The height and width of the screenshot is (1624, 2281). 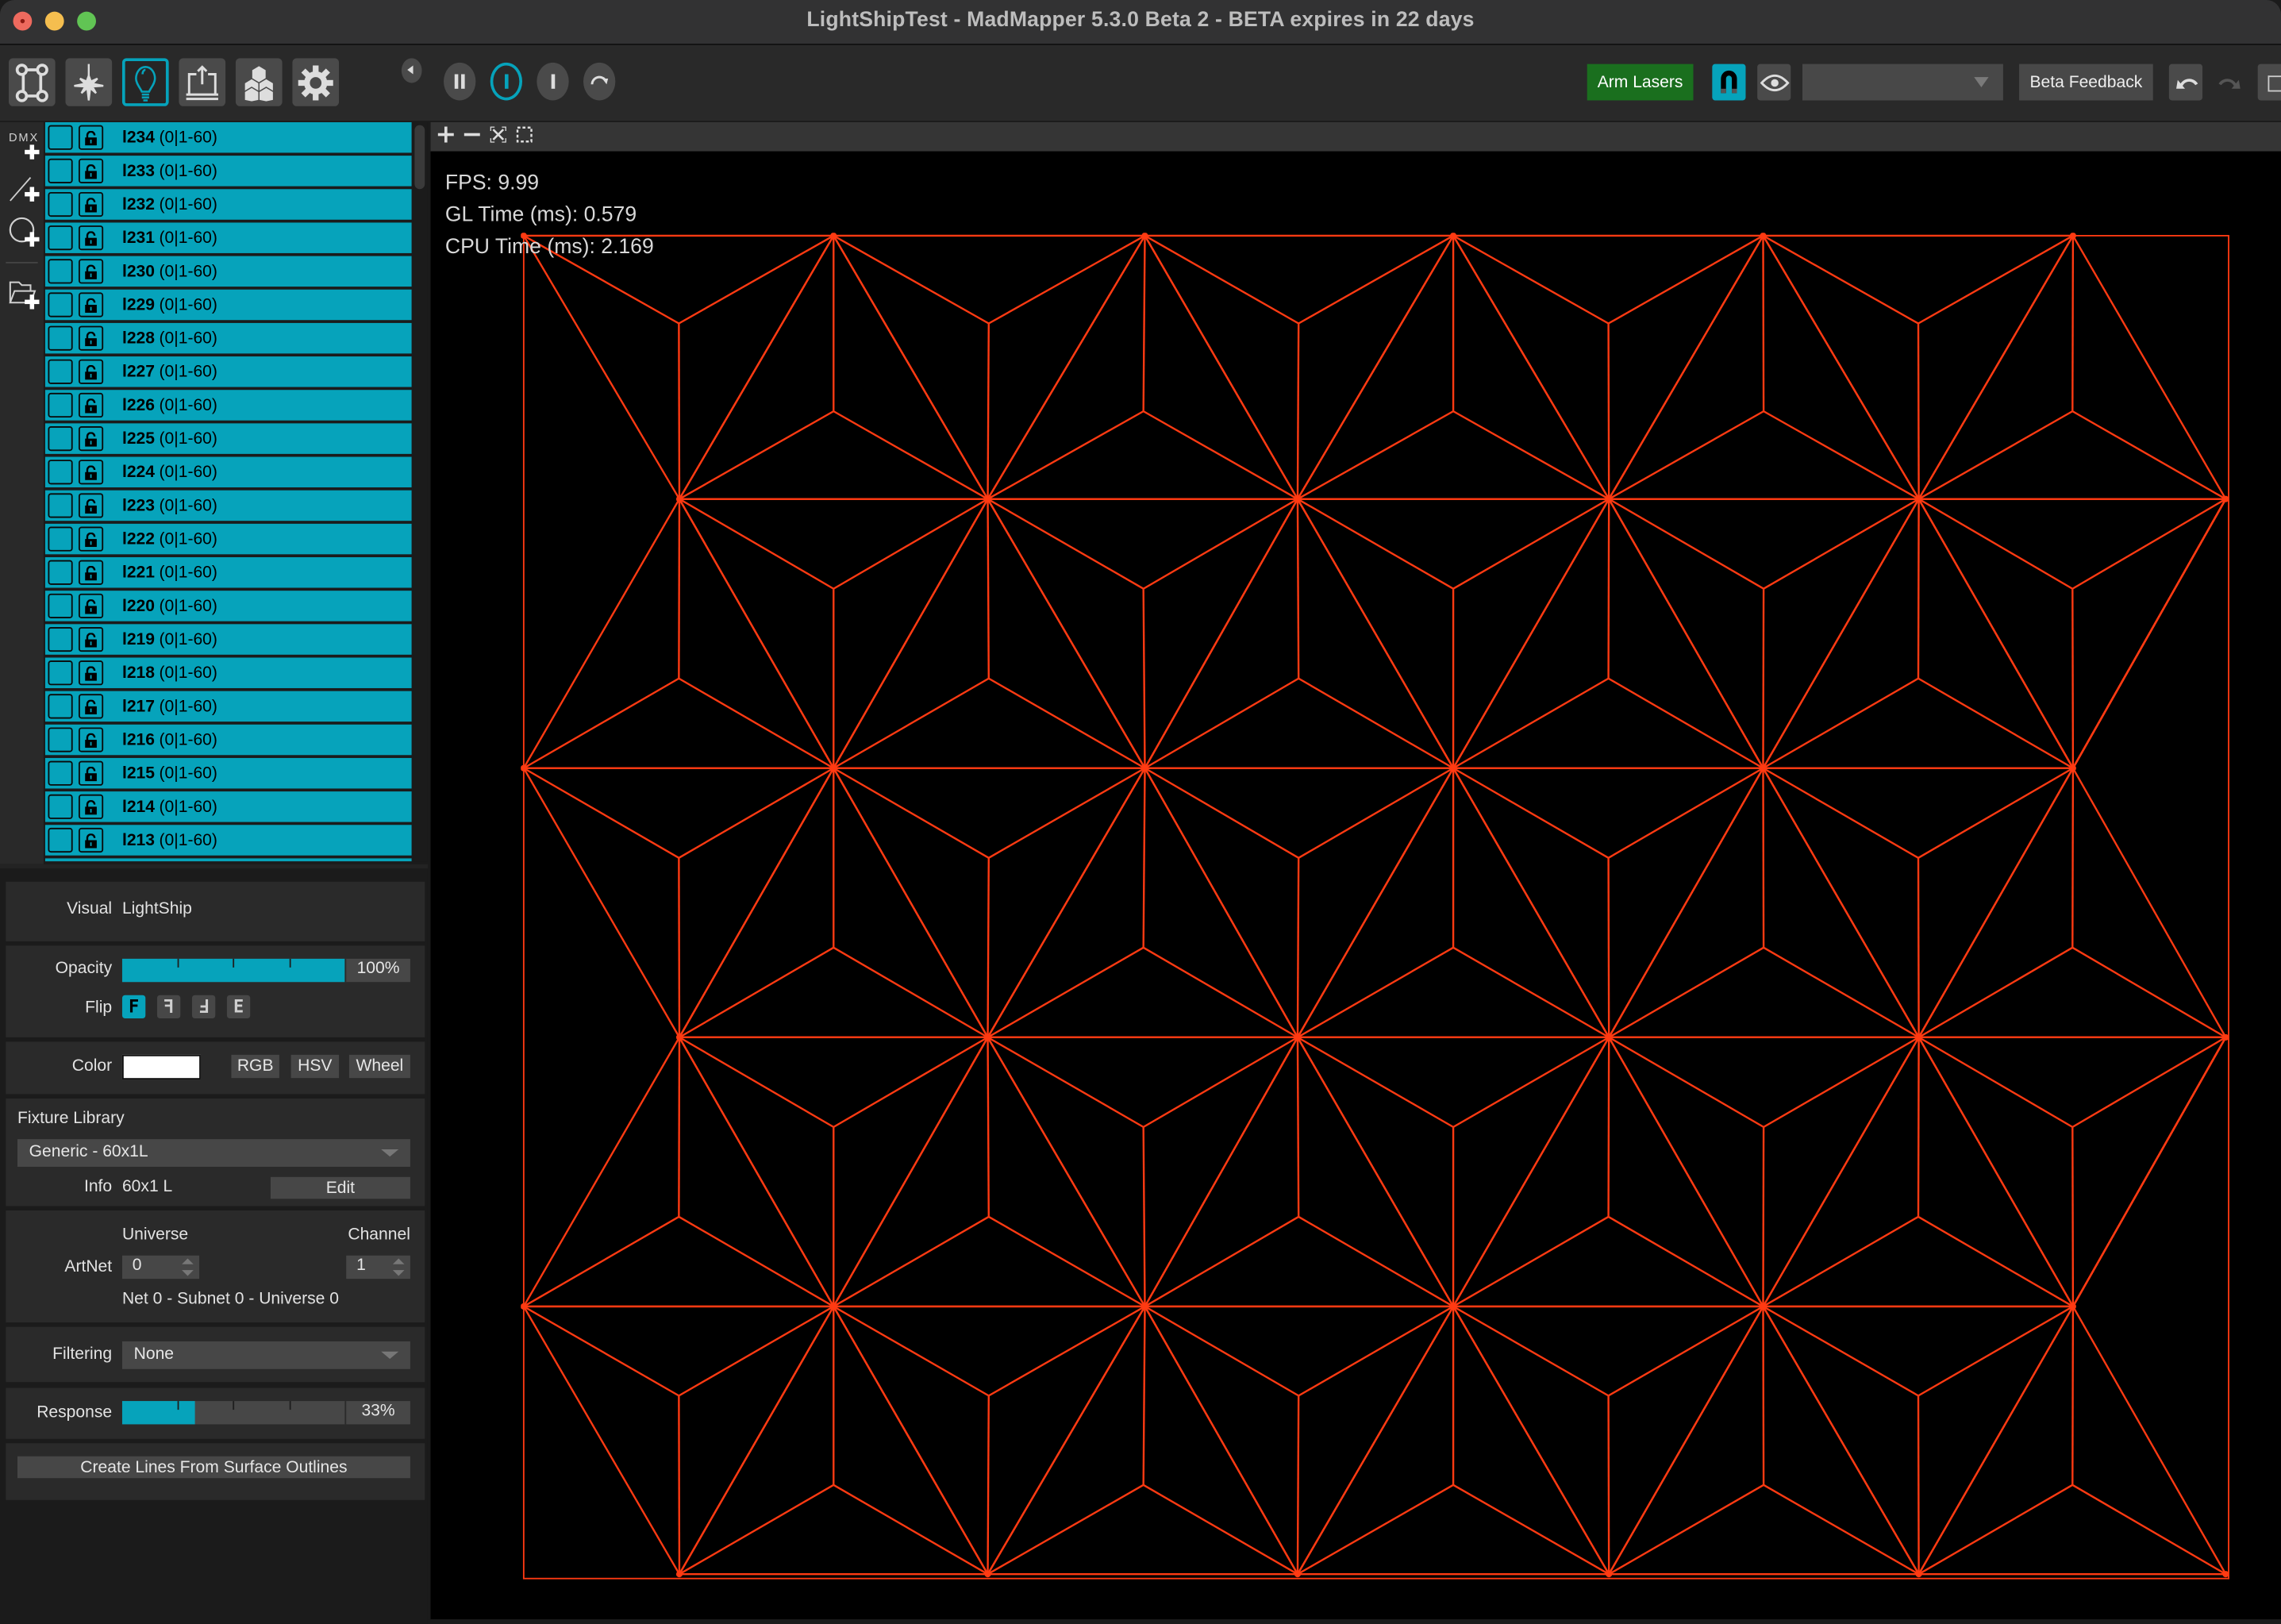 What do you see at coordinates (315, 82) in the screenshot?
I see `preferences-mode-button` at bounding box center [315, 82].